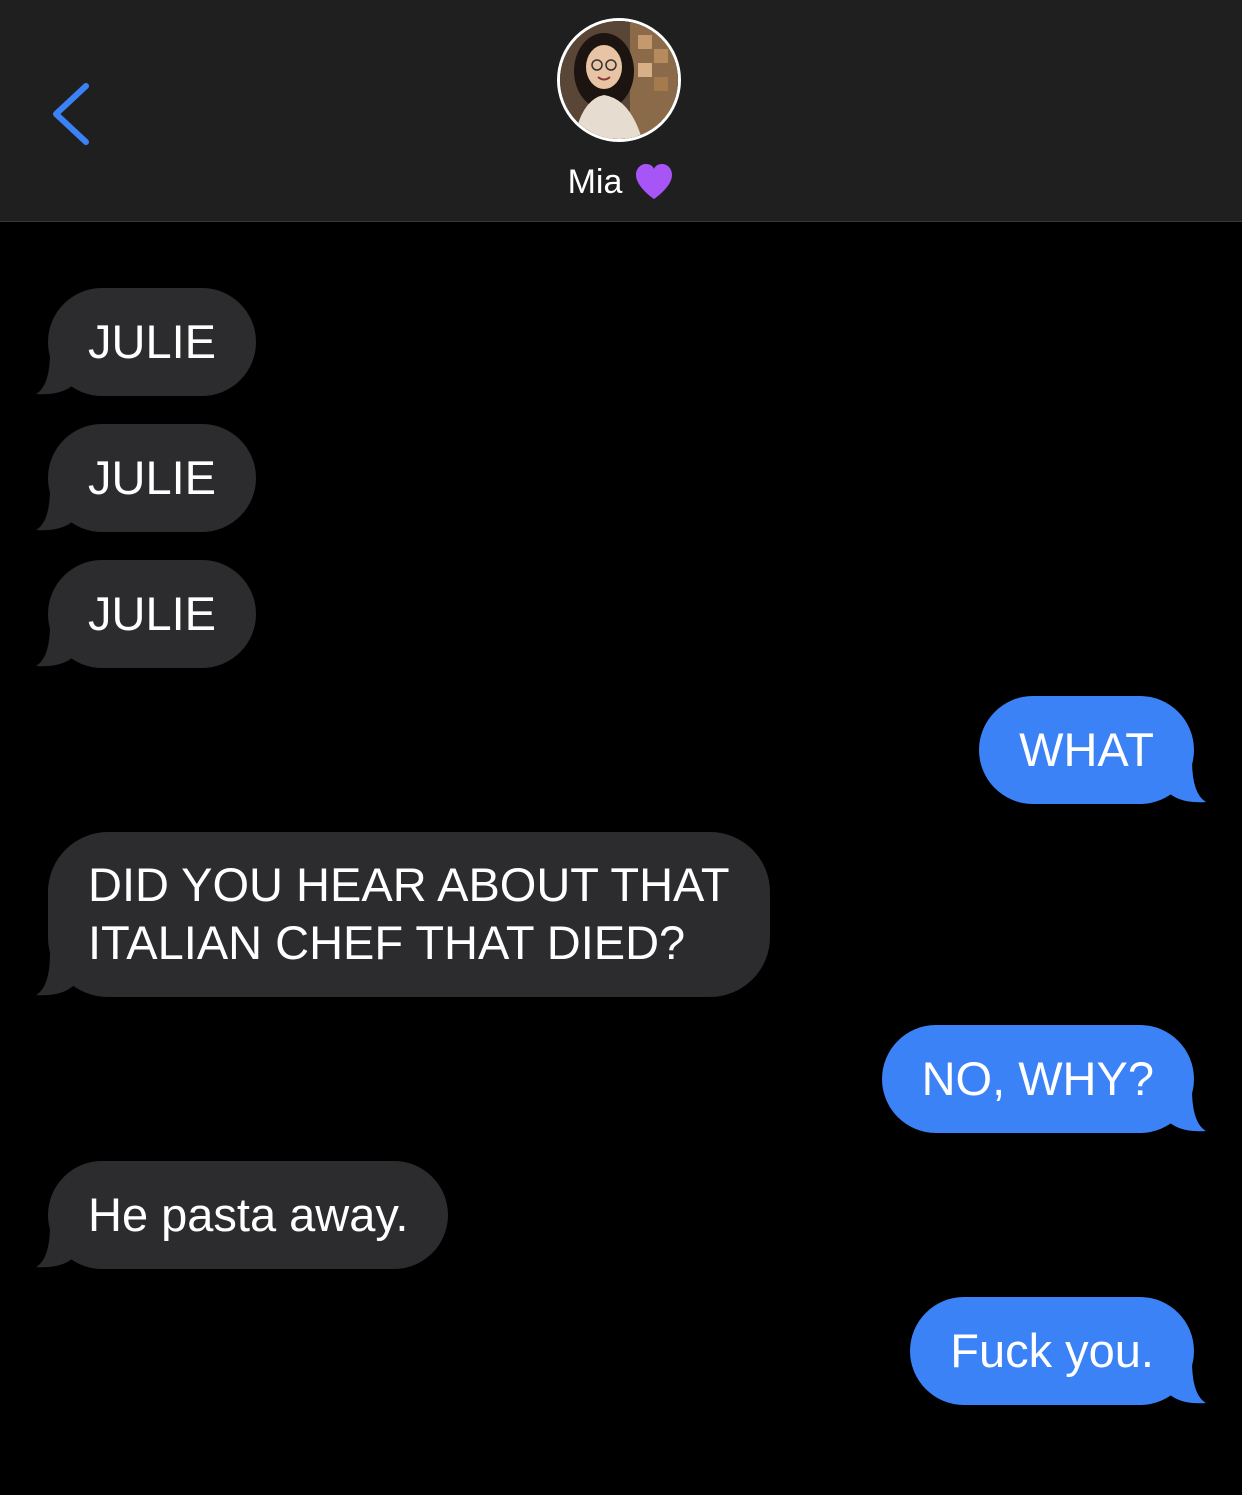 This screenshot has width=1242, height=1495. I want to click on conversation-header: Mia, so click(621, 111).